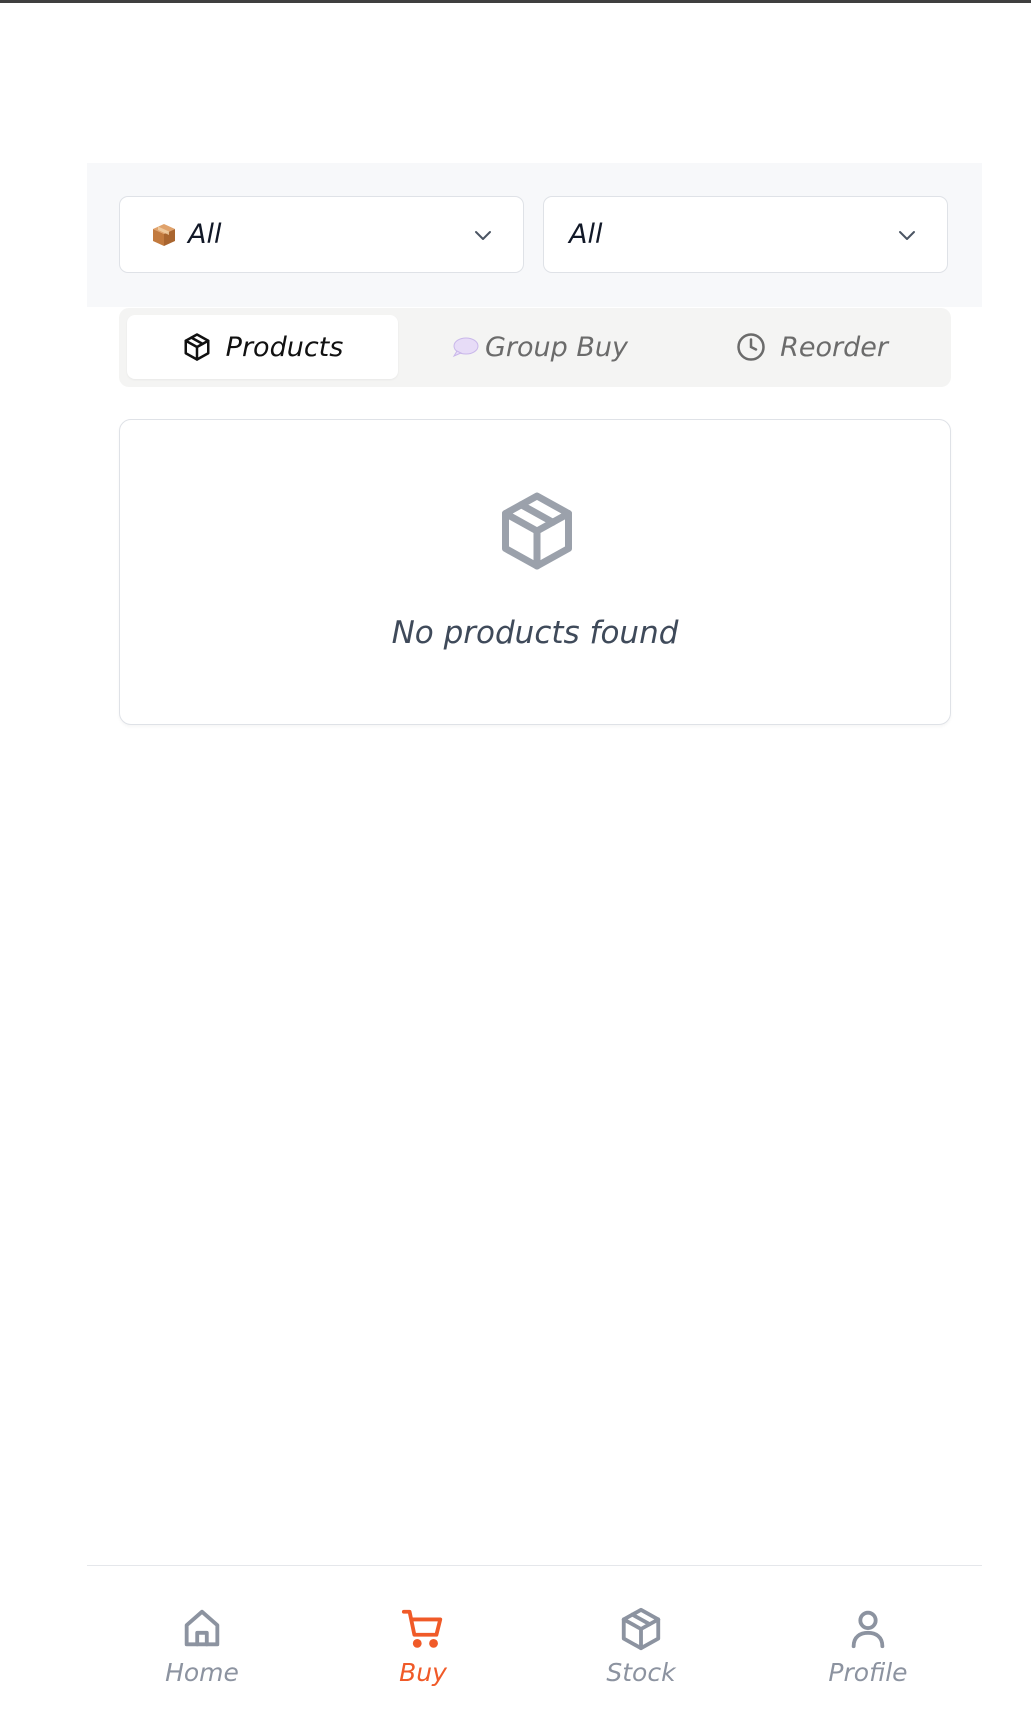 The height and width of the screenshot is (1717, 1031). What do you see at coordinates (751, 347) in the screenshot?
I see `clock-icon` at bounding box center [751, 347].